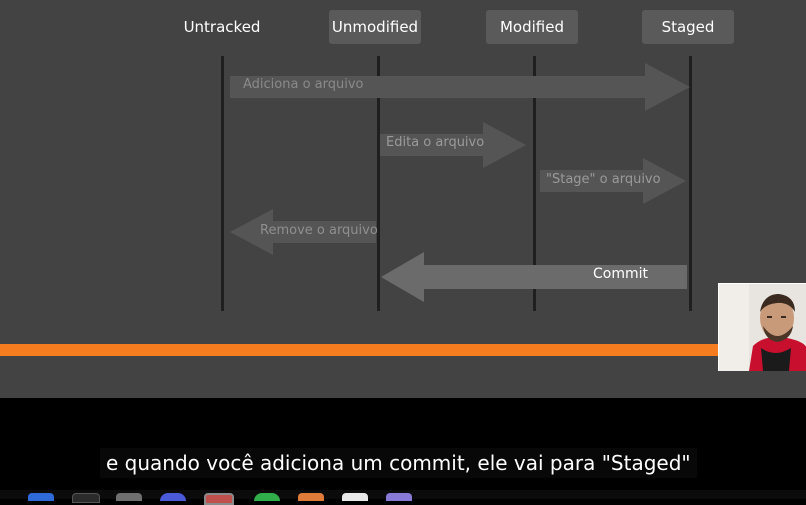 Image resolution: width=806 pixels, height=505 pixels. I want to click on state-untracked: Untracked, so click(222, 27).